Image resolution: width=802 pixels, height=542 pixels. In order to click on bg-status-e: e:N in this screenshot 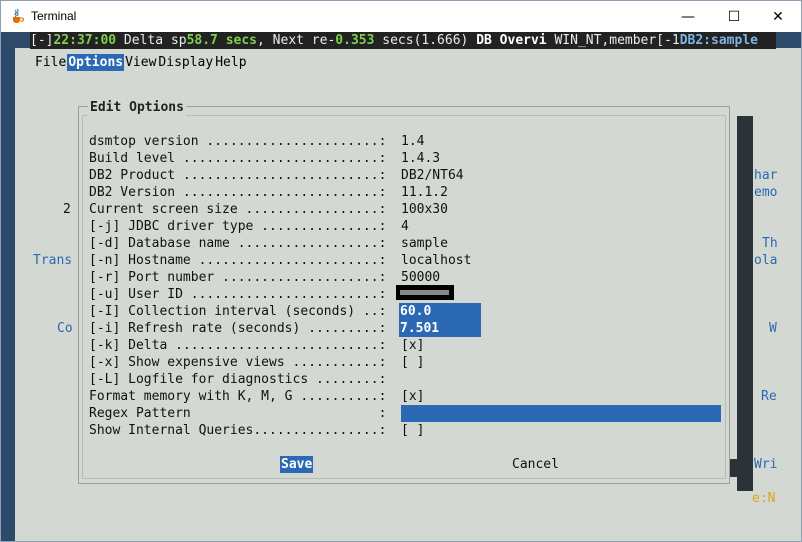, I will do `click(764, 498)`.